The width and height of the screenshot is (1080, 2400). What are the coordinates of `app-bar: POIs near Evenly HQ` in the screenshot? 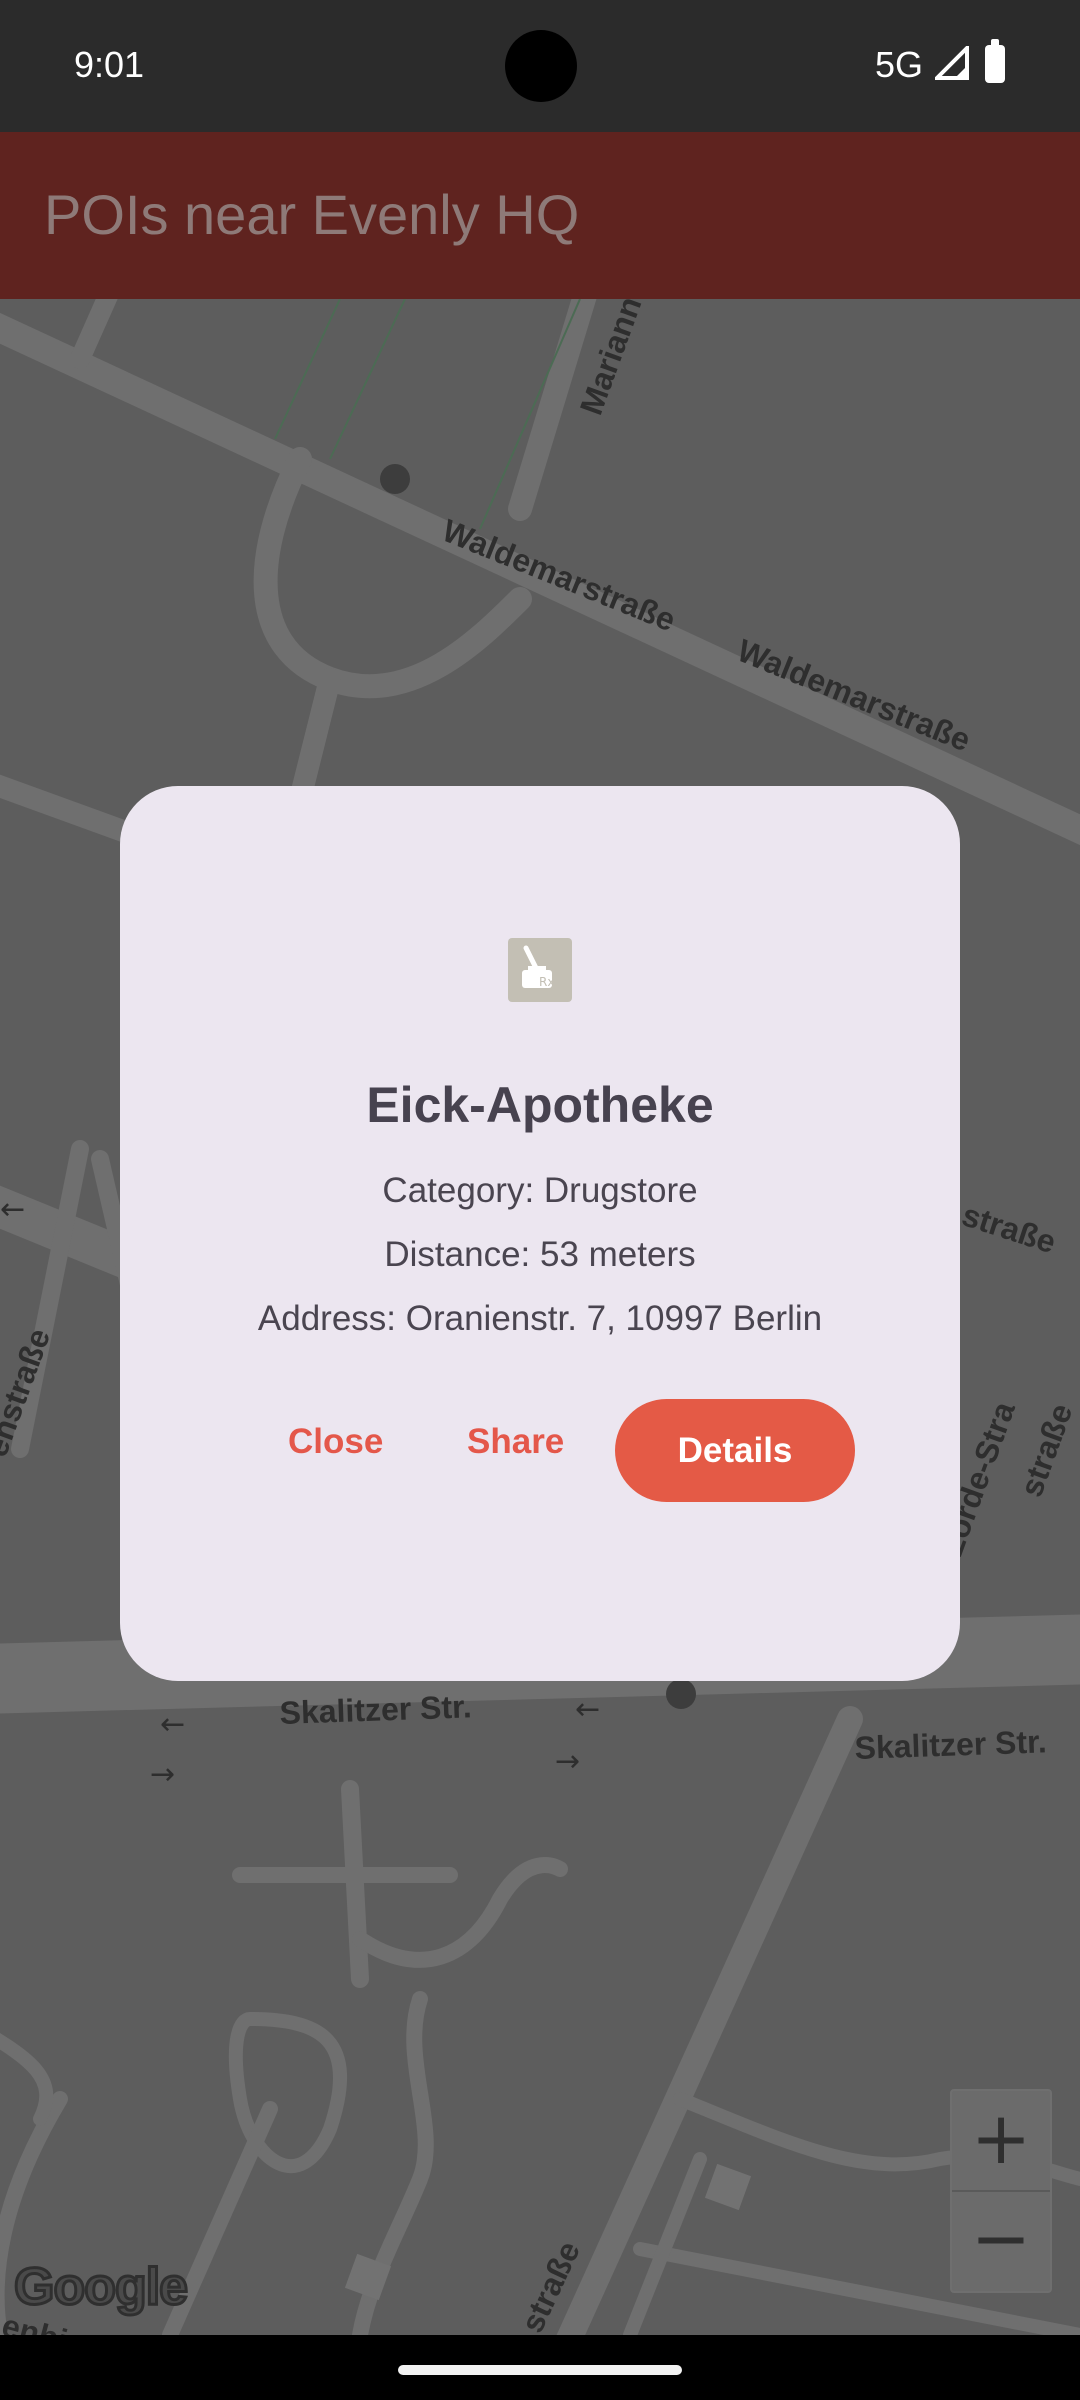 It's located at (540, 215).